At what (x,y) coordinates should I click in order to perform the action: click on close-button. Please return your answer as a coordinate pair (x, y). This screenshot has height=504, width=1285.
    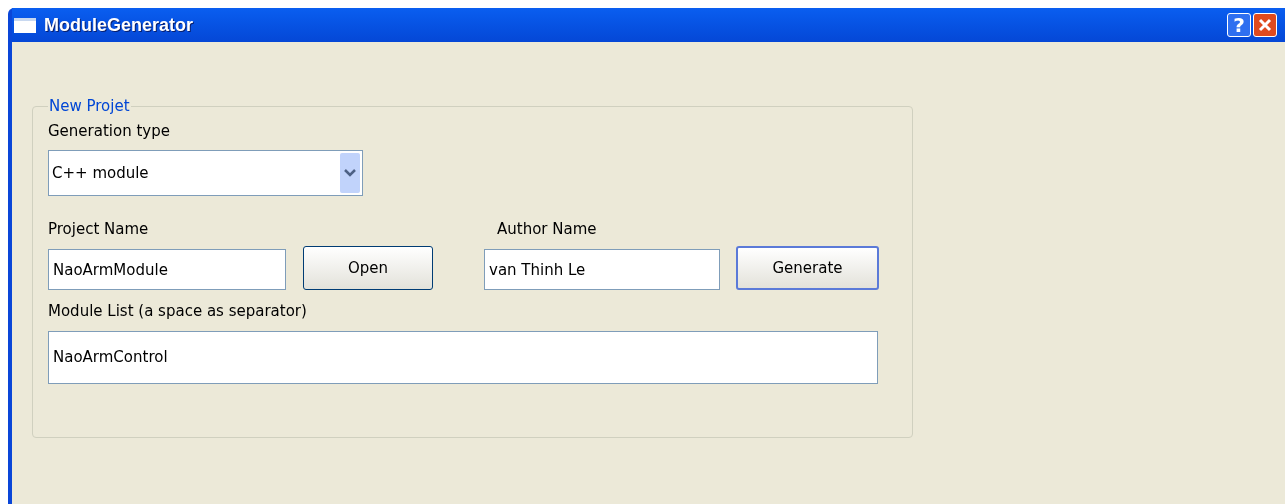
    Looking at the image, I should click on (1265, 25).